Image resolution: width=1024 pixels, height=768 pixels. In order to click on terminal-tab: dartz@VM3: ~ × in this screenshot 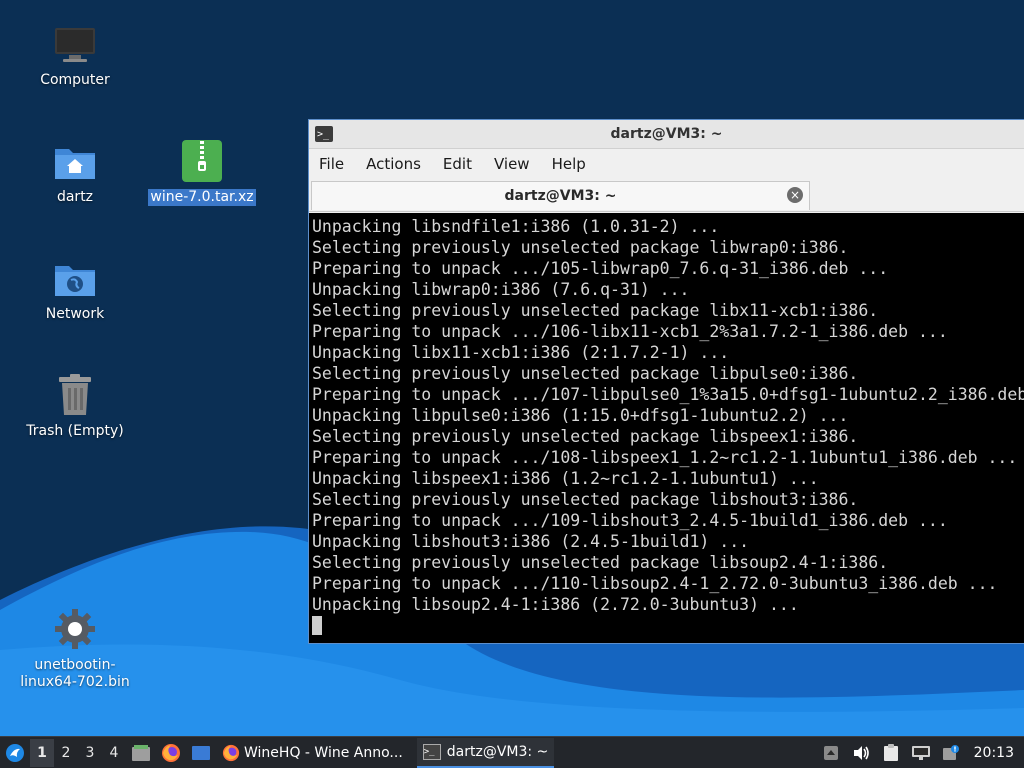, I will do `click(560, 195)`.